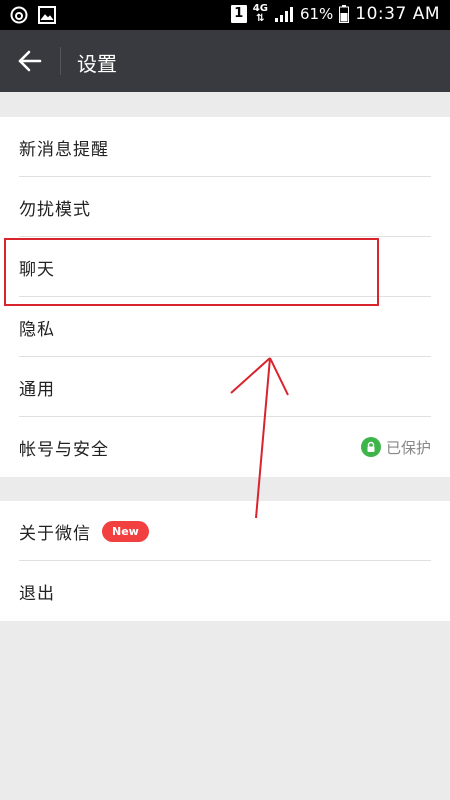 The image size is (450, 800). Describe the element at coordinates (225, 61) in the screenshot. I see `app-bar: 设置` at that location.